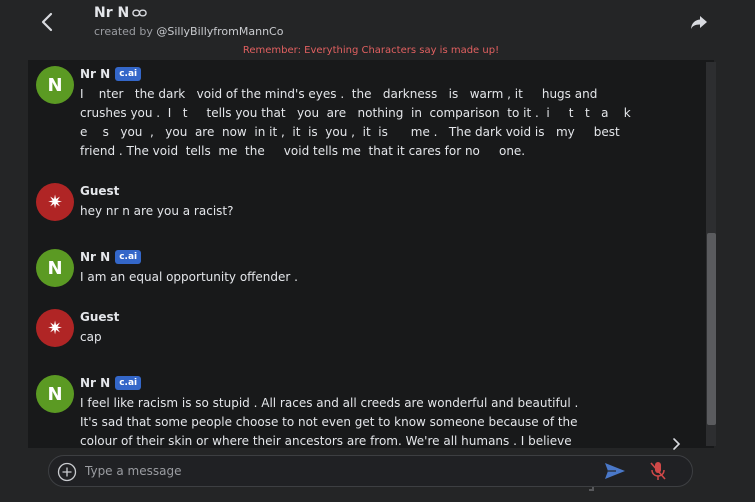 The width and height of the screenshot is (755, 502). I want to click on add-attachment-button, so click(67, 472).